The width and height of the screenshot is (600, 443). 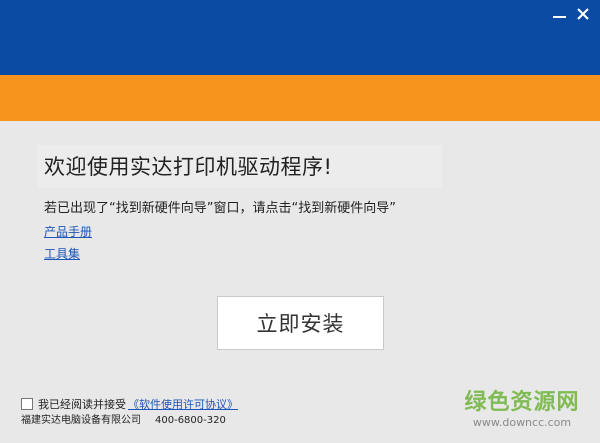 I want to click on instruction-text: 若已出现了“找到新硬件向导”窗口，请点击“找到新硬件向导”, so click(x=220, y=208).